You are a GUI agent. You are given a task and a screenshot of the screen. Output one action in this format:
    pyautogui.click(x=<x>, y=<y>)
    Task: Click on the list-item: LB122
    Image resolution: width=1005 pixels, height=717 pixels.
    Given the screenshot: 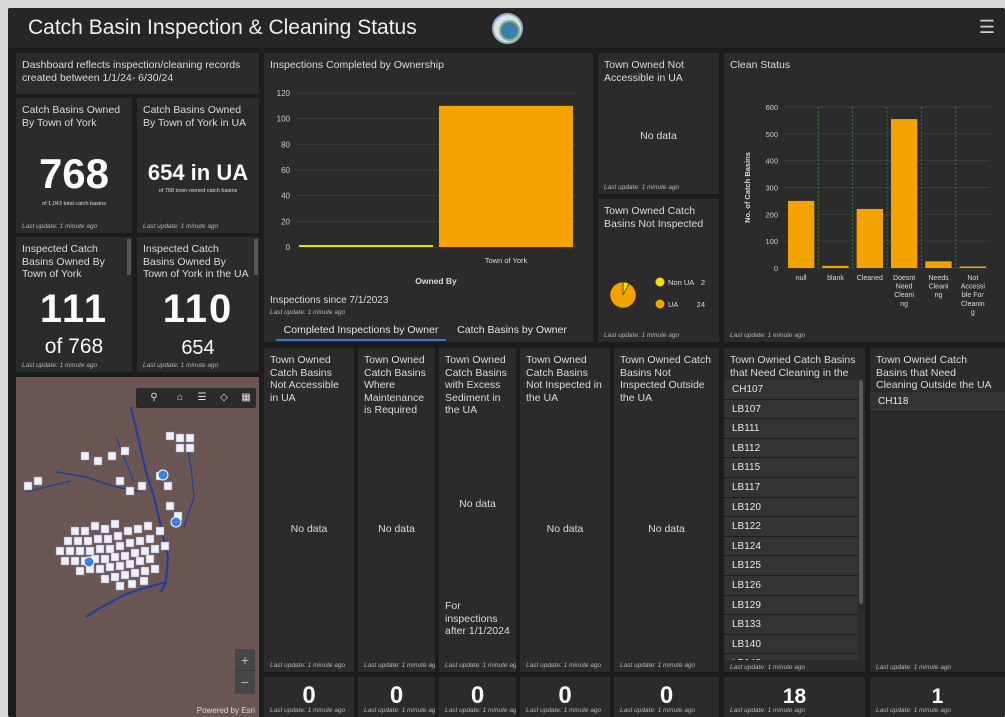 What is the action you would take?
    pyautogui.click(x=791, y=527)
    